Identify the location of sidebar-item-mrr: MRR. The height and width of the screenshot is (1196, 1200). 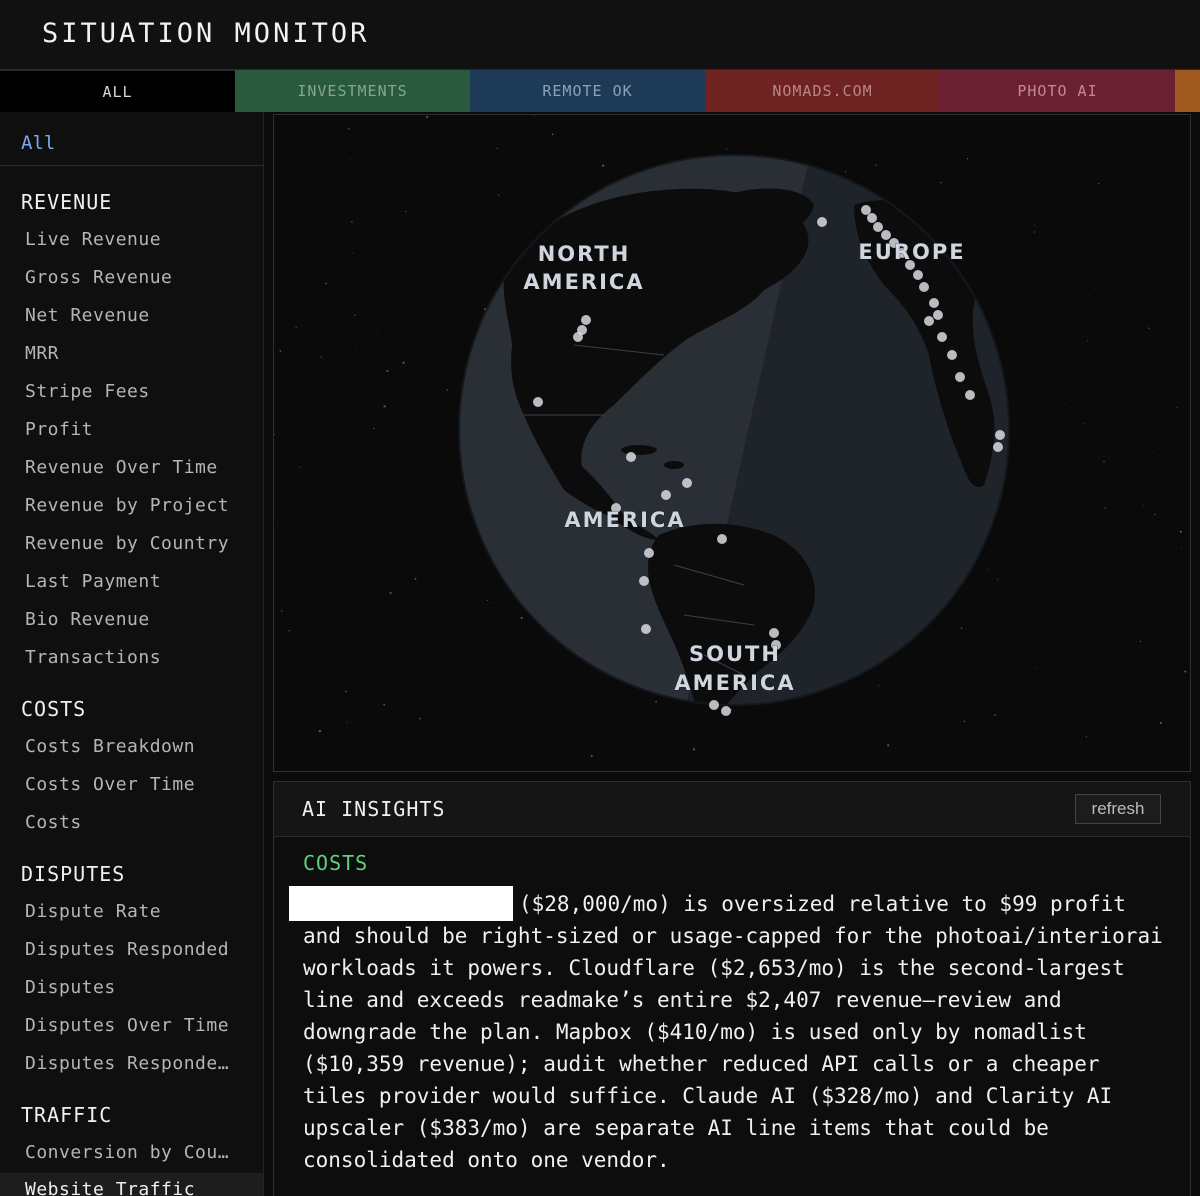
(42, 353).